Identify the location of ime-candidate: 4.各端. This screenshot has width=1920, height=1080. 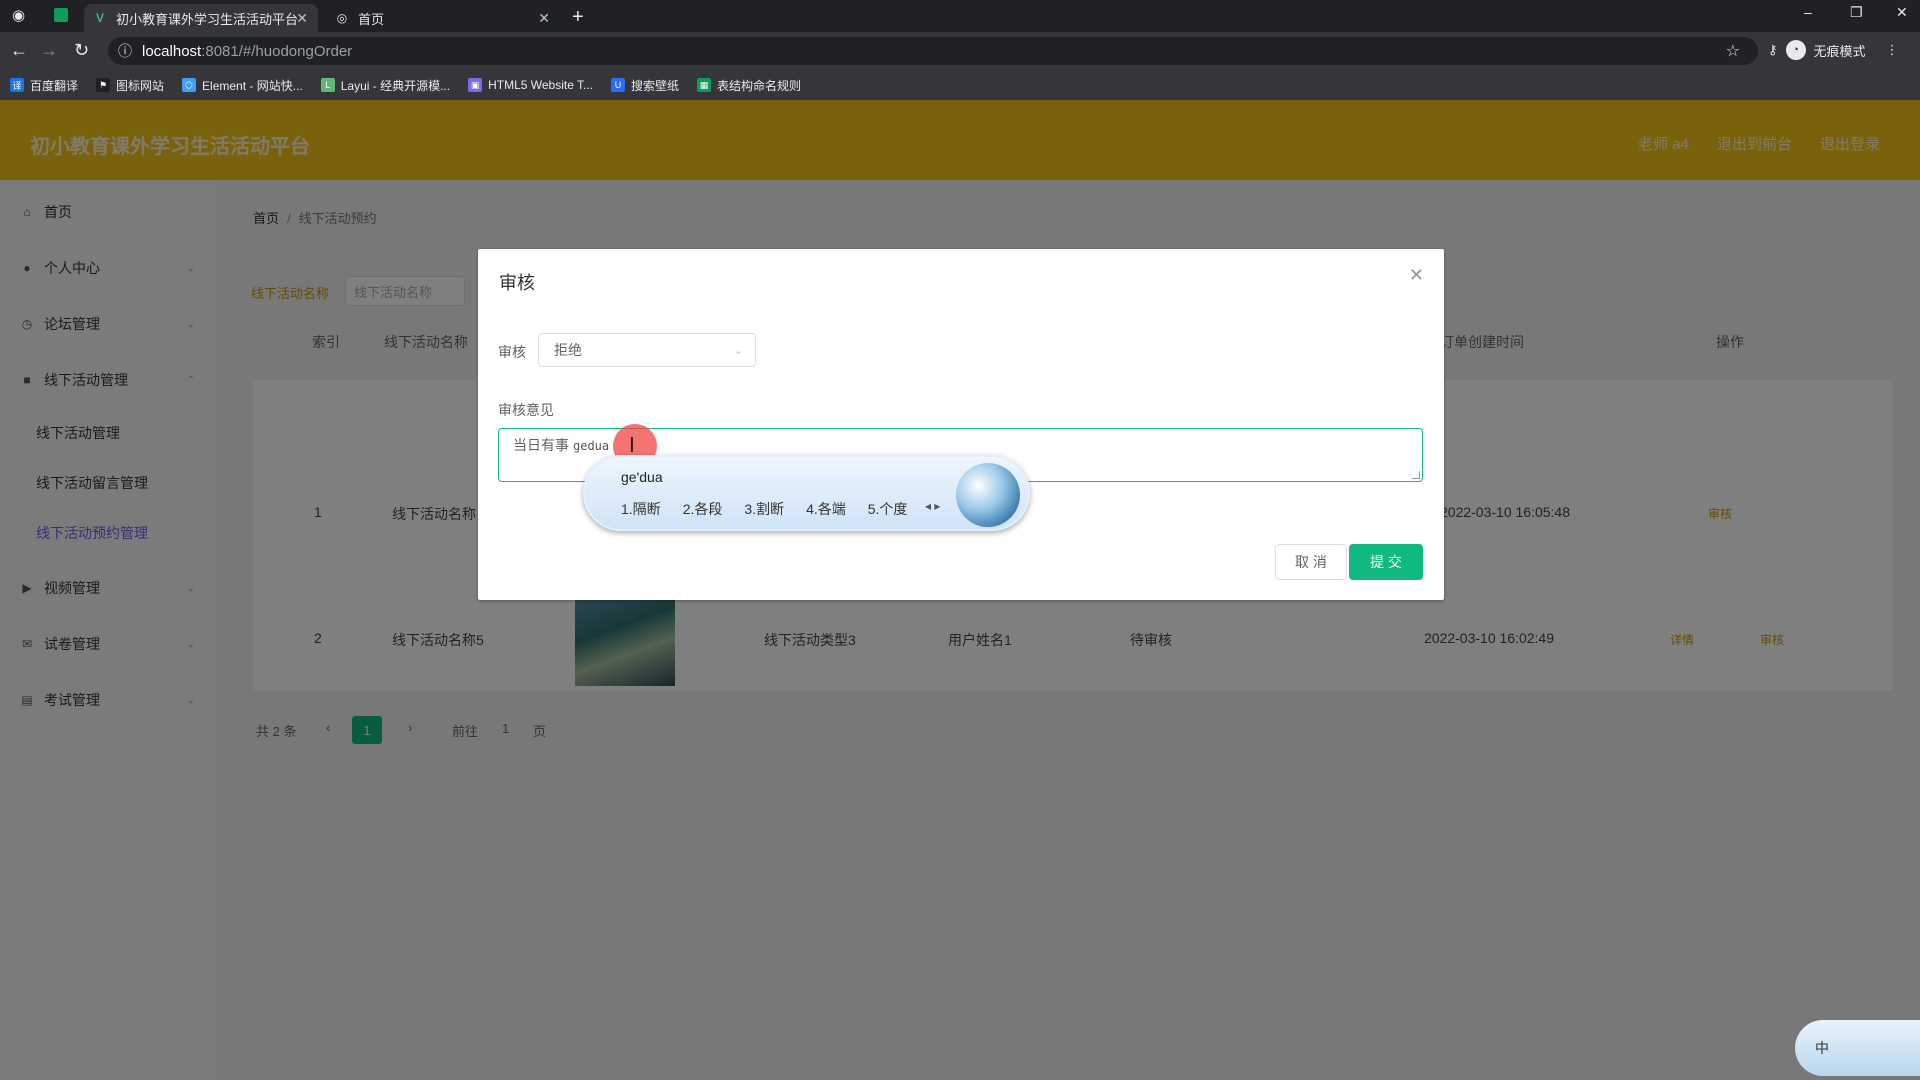
(826, 509).